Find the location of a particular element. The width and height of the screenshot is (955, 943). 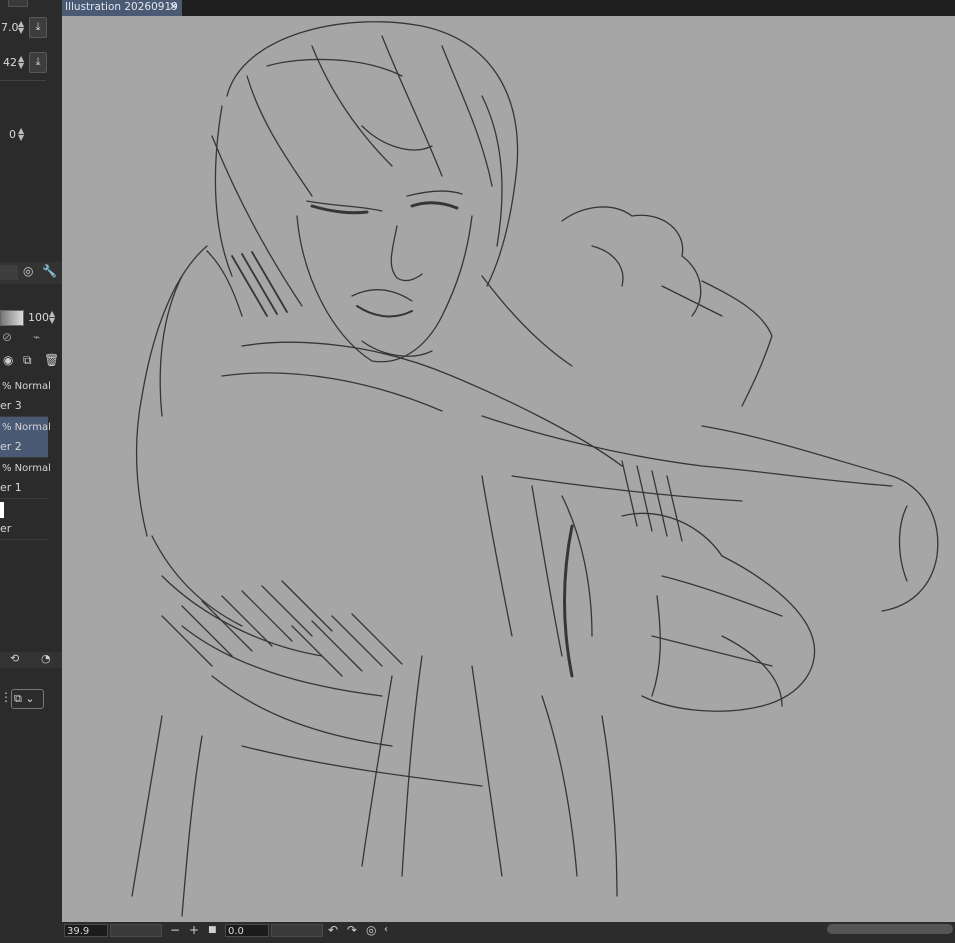

horizontal-scrollbar is located at coordinates (890, 929).